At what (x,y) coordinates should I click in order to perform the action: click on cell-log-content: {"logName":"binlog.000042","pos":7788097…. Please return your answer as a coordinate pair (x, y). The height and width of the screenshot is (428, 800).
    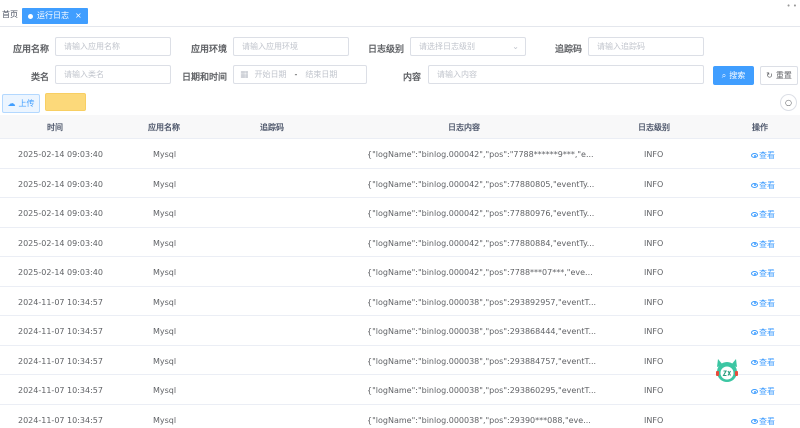
    Looking at the image, I should click on (481, 213).